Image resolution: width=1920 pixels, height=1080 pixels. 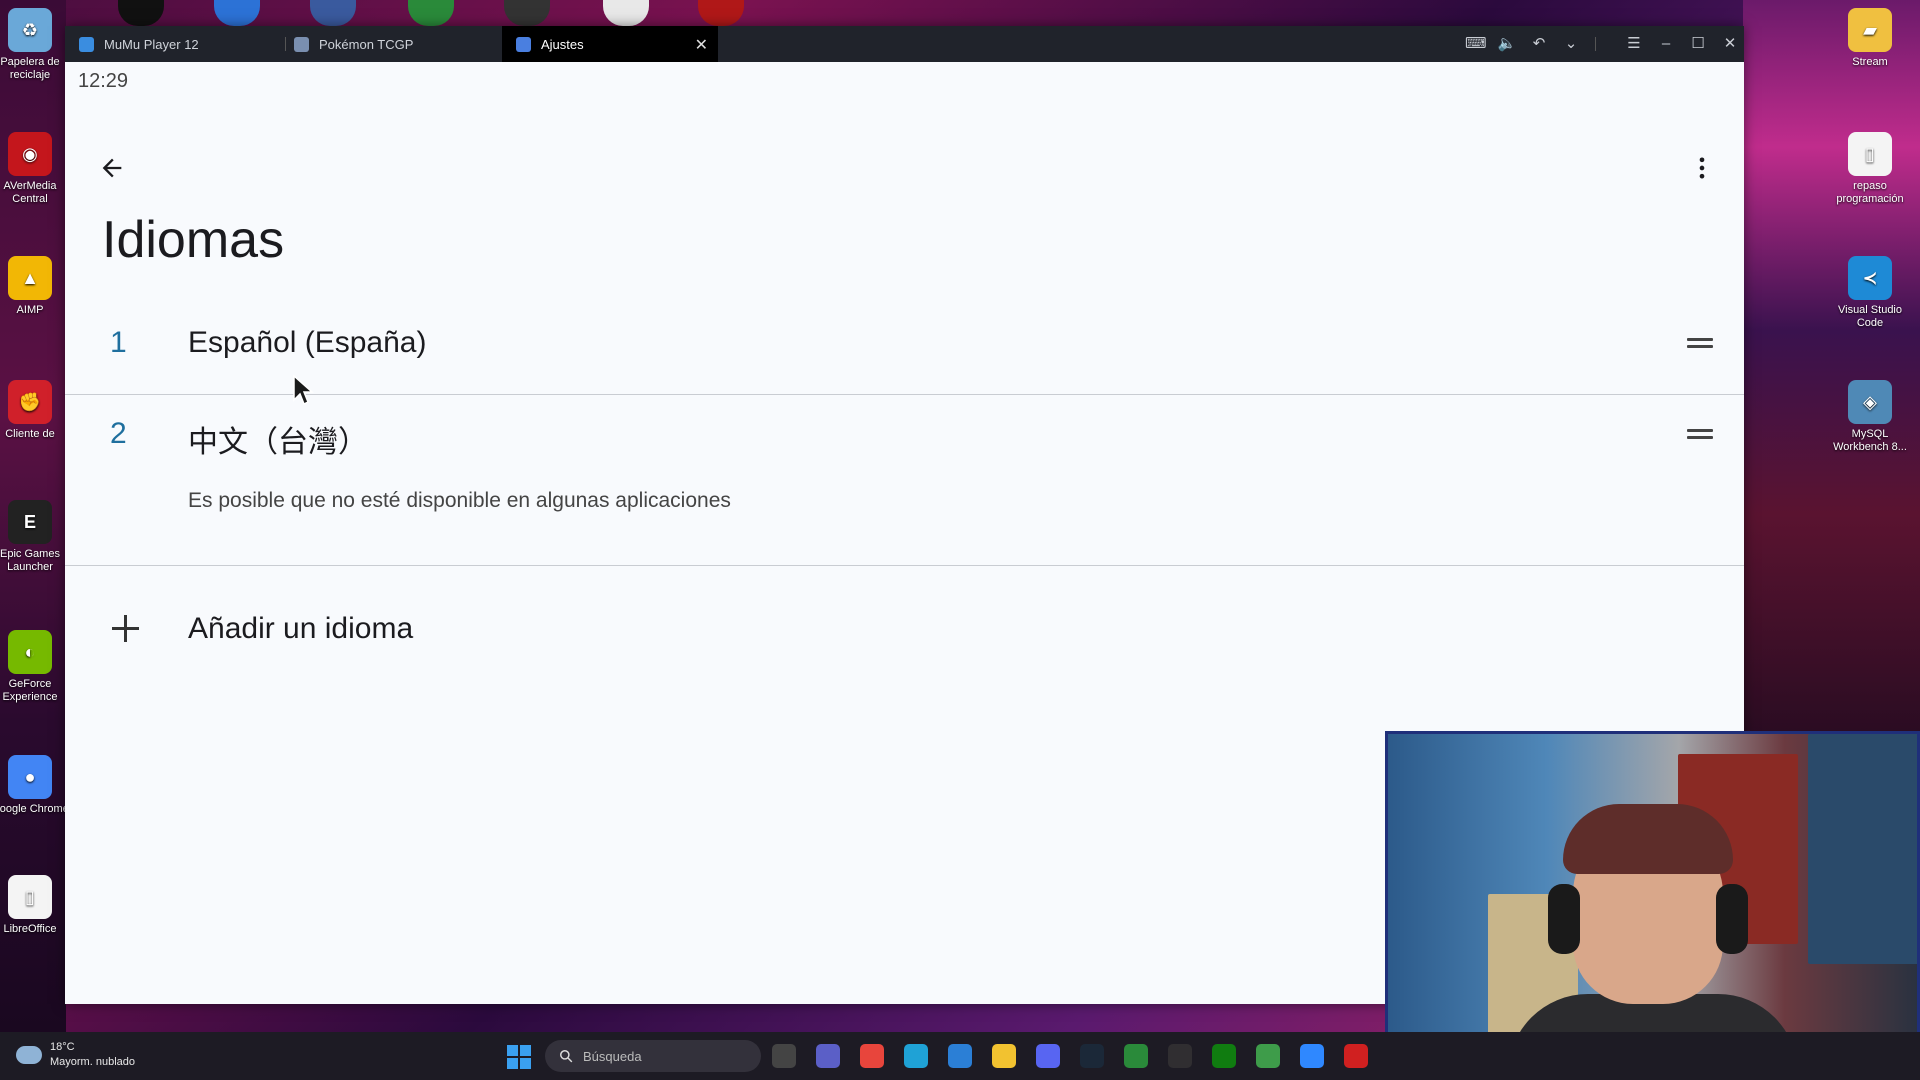 I want to click on desktop-icon-left-6: ● Google Chrome, so click(x=35, y=785).